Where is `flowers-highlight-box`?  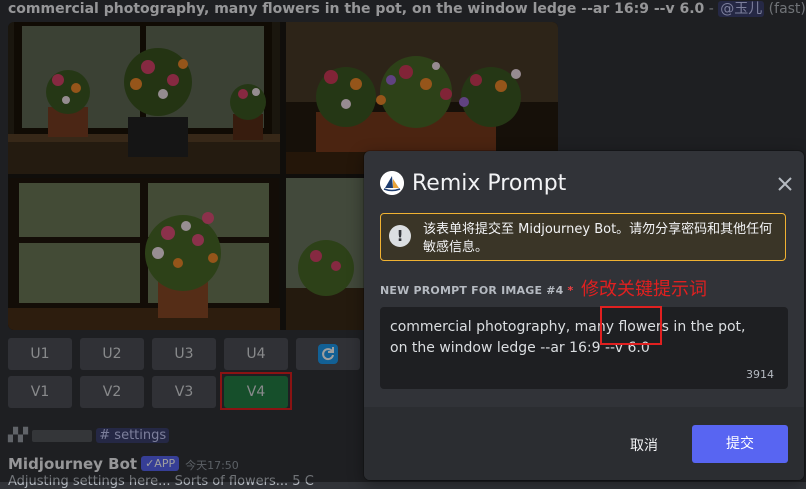 flowers-highlight-box is located at coordinates (631, 325).